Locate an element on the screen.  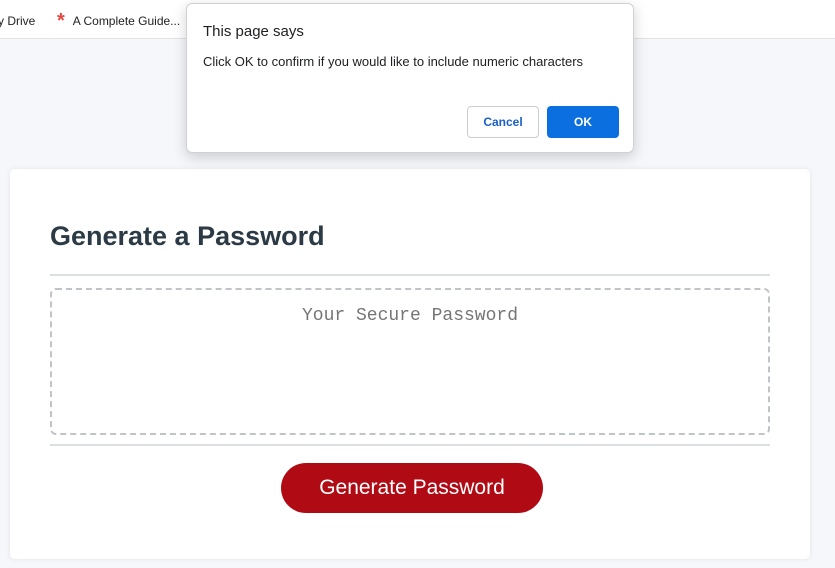
cancel-button: Cancel is located at coordinates (503, 122).